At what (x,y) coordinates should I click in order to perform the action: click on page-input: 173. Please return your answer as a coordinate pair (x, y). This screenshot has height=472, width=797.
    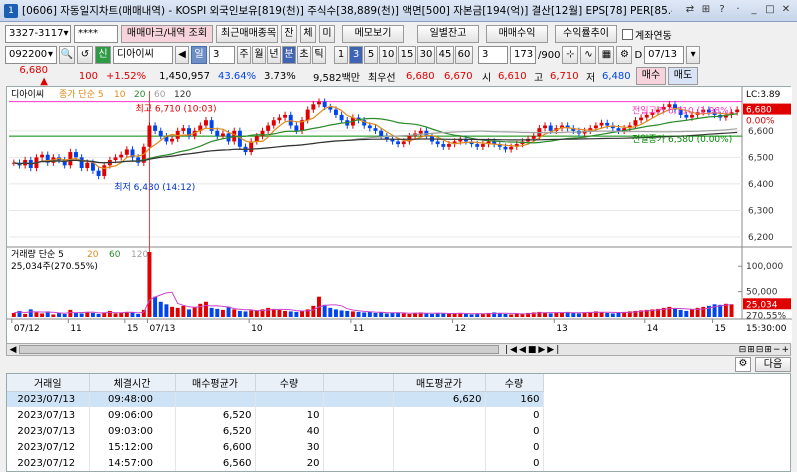
    Looking at the image, I should click on (523, 55).